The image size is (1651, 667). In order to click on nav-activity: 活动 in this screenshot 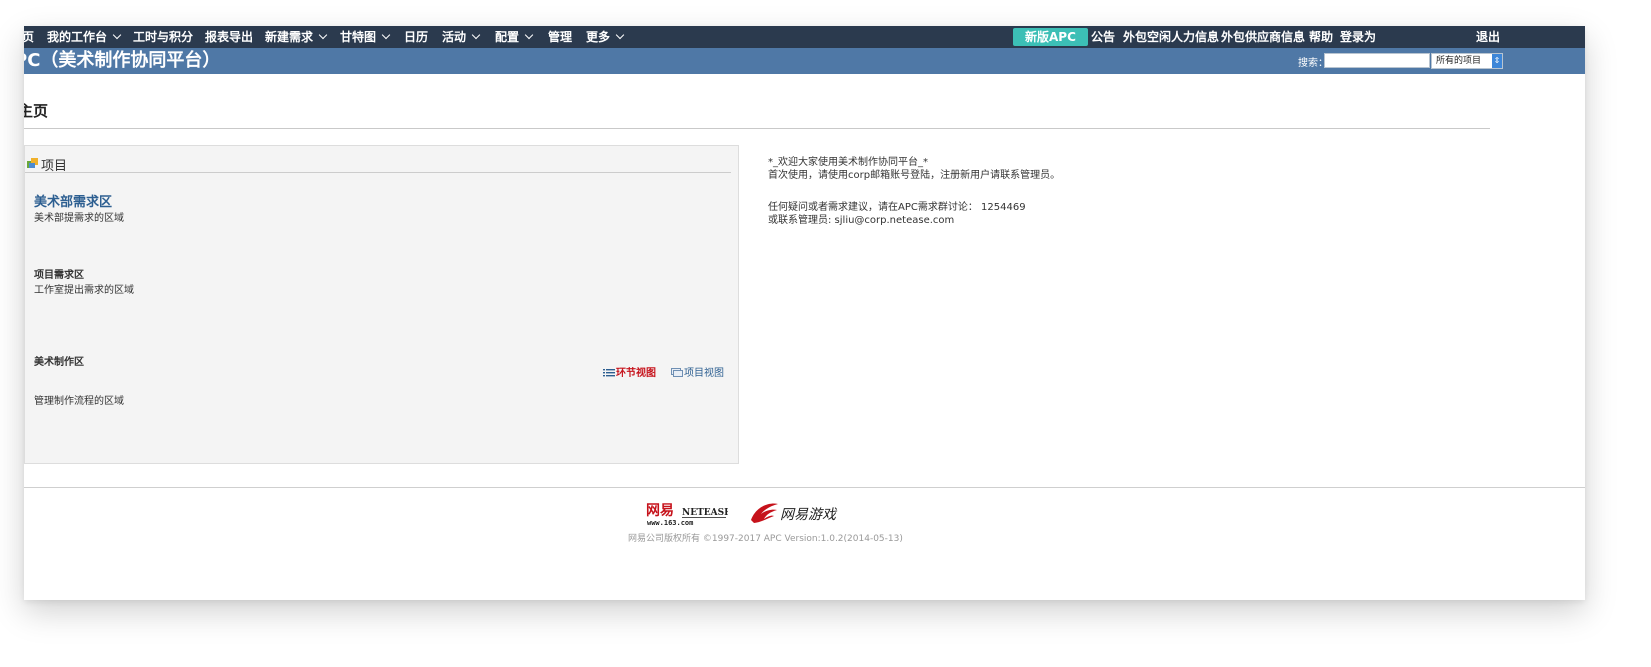, I will do `click(461, 37)`.